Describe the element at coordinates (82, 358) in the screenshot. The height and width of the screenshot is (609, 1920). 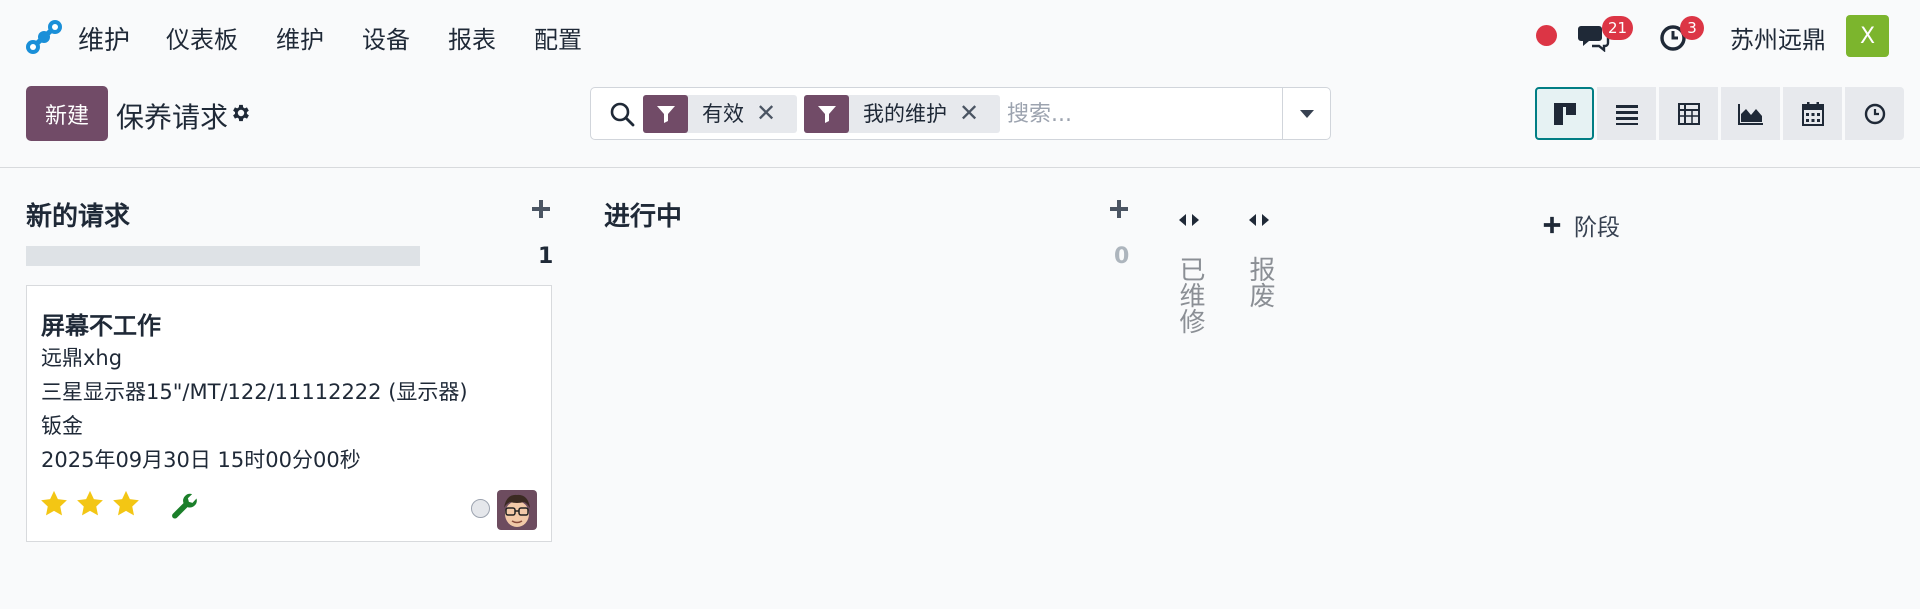
I see `card-requester: 远鼎xhg` at that location.